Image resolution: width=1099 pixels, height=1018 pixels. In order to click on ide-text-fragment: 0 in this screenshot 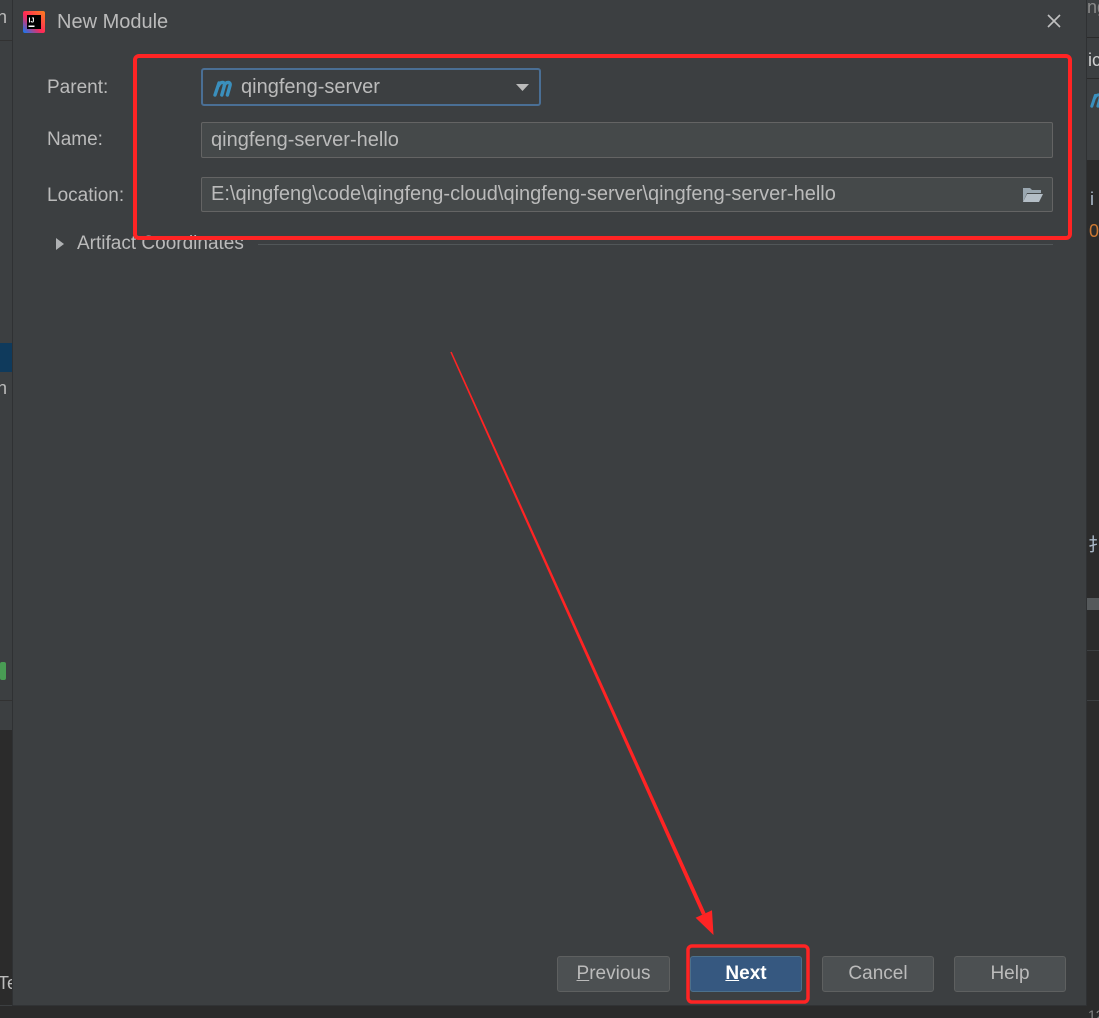, I will do `click(1094, 231)`.